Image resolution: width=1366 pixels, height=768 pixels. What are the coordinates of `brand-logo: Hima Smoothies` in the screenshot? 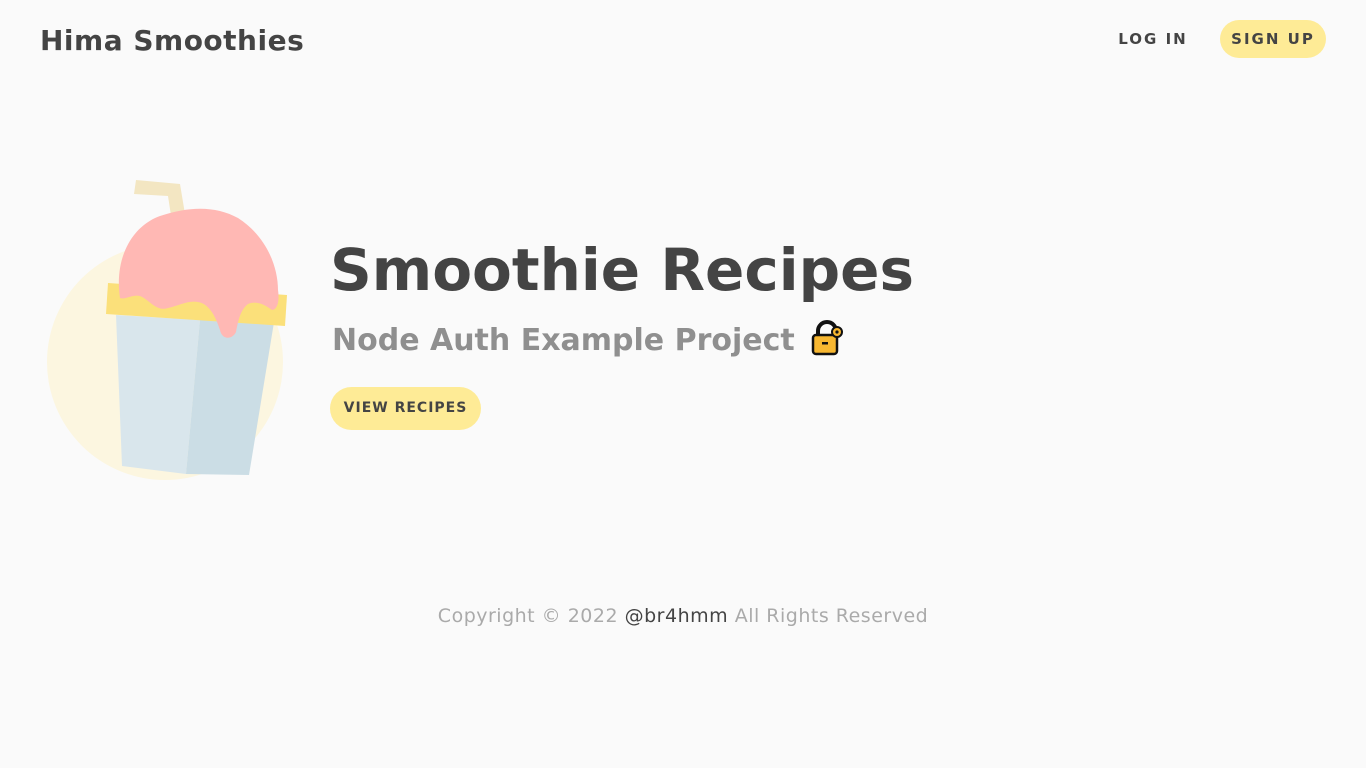 It's located at (172, 40).